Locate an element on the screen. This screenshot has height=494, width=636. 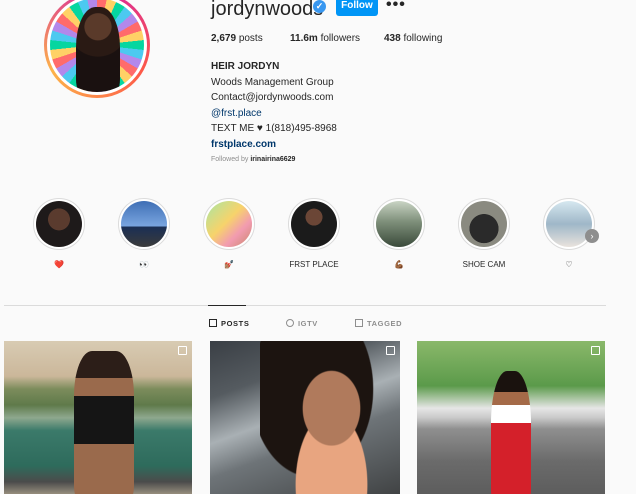
following-count: 438 is located at coordinates (392, 38).